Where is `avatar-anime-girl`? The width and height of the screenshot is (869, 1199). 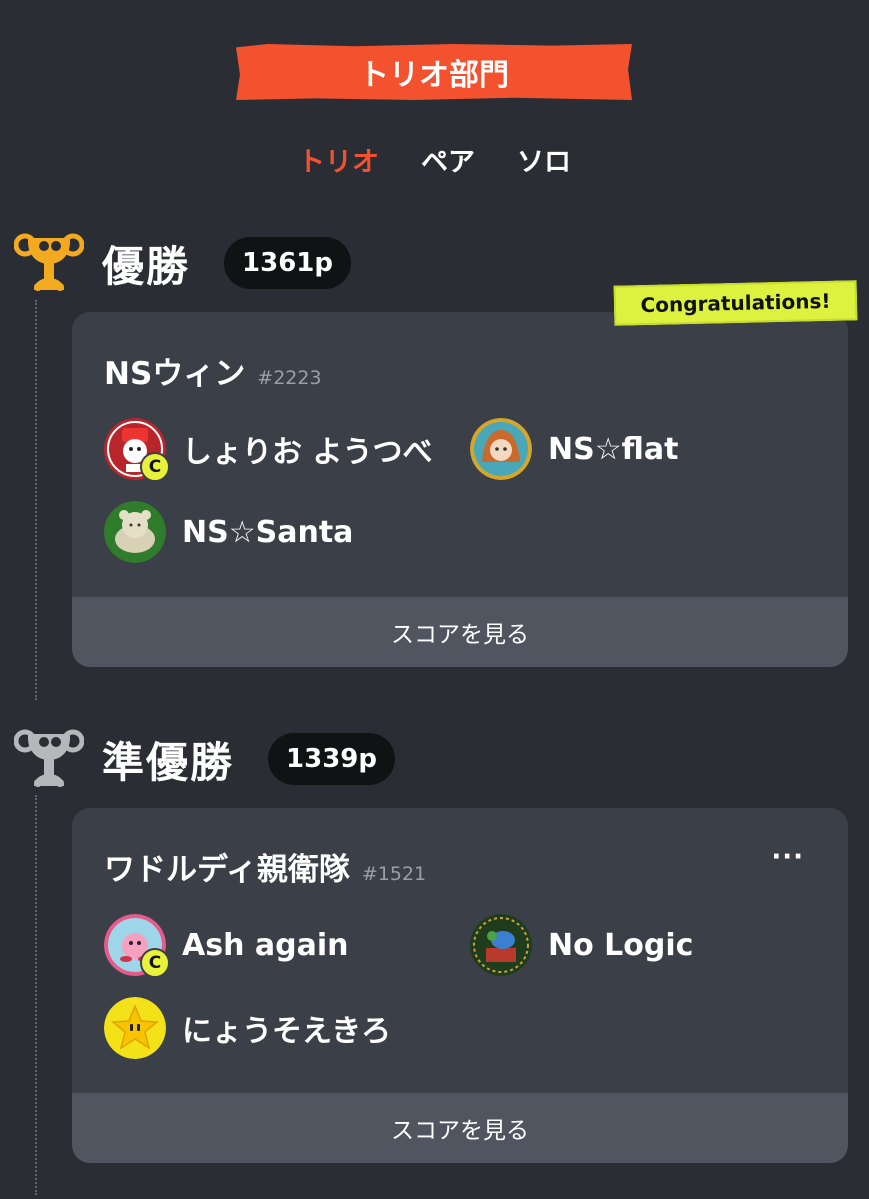 avatar-anime-girl is located at coordinates (501, 449).